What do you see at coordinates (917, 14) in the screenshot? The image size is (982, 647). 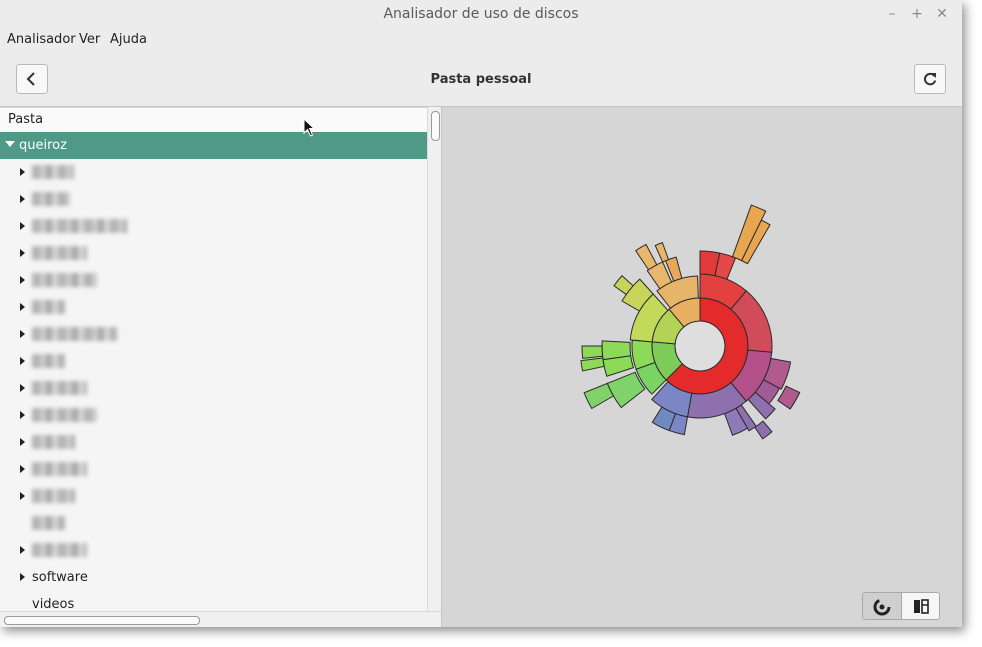 I see `maximize-button: +` at bounding box center [917, 14].